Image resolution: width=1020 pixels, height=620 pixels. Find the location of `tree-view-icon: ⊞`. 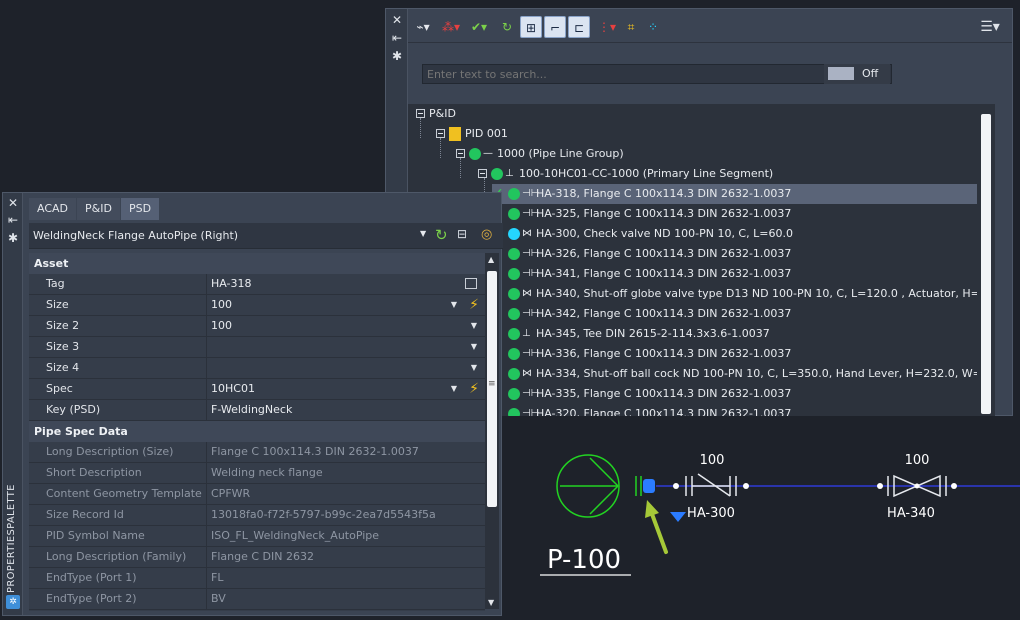

tree-view-icon: ⊞ is located at coordinates (531, 27).